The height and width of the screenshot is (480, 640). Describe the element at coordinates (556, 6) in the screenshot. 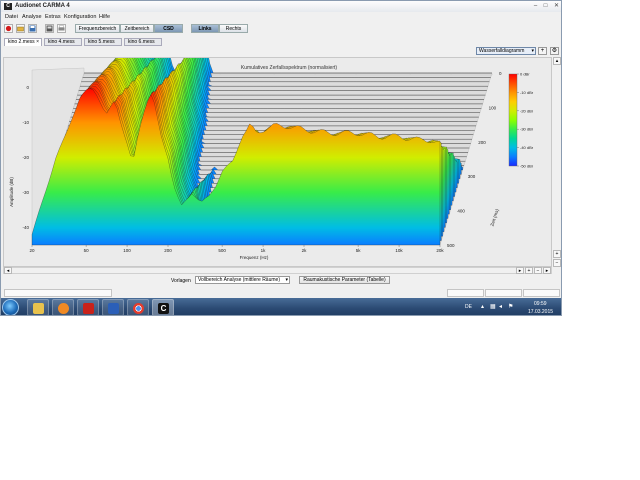

I see `close-icon: ✕` at that location.